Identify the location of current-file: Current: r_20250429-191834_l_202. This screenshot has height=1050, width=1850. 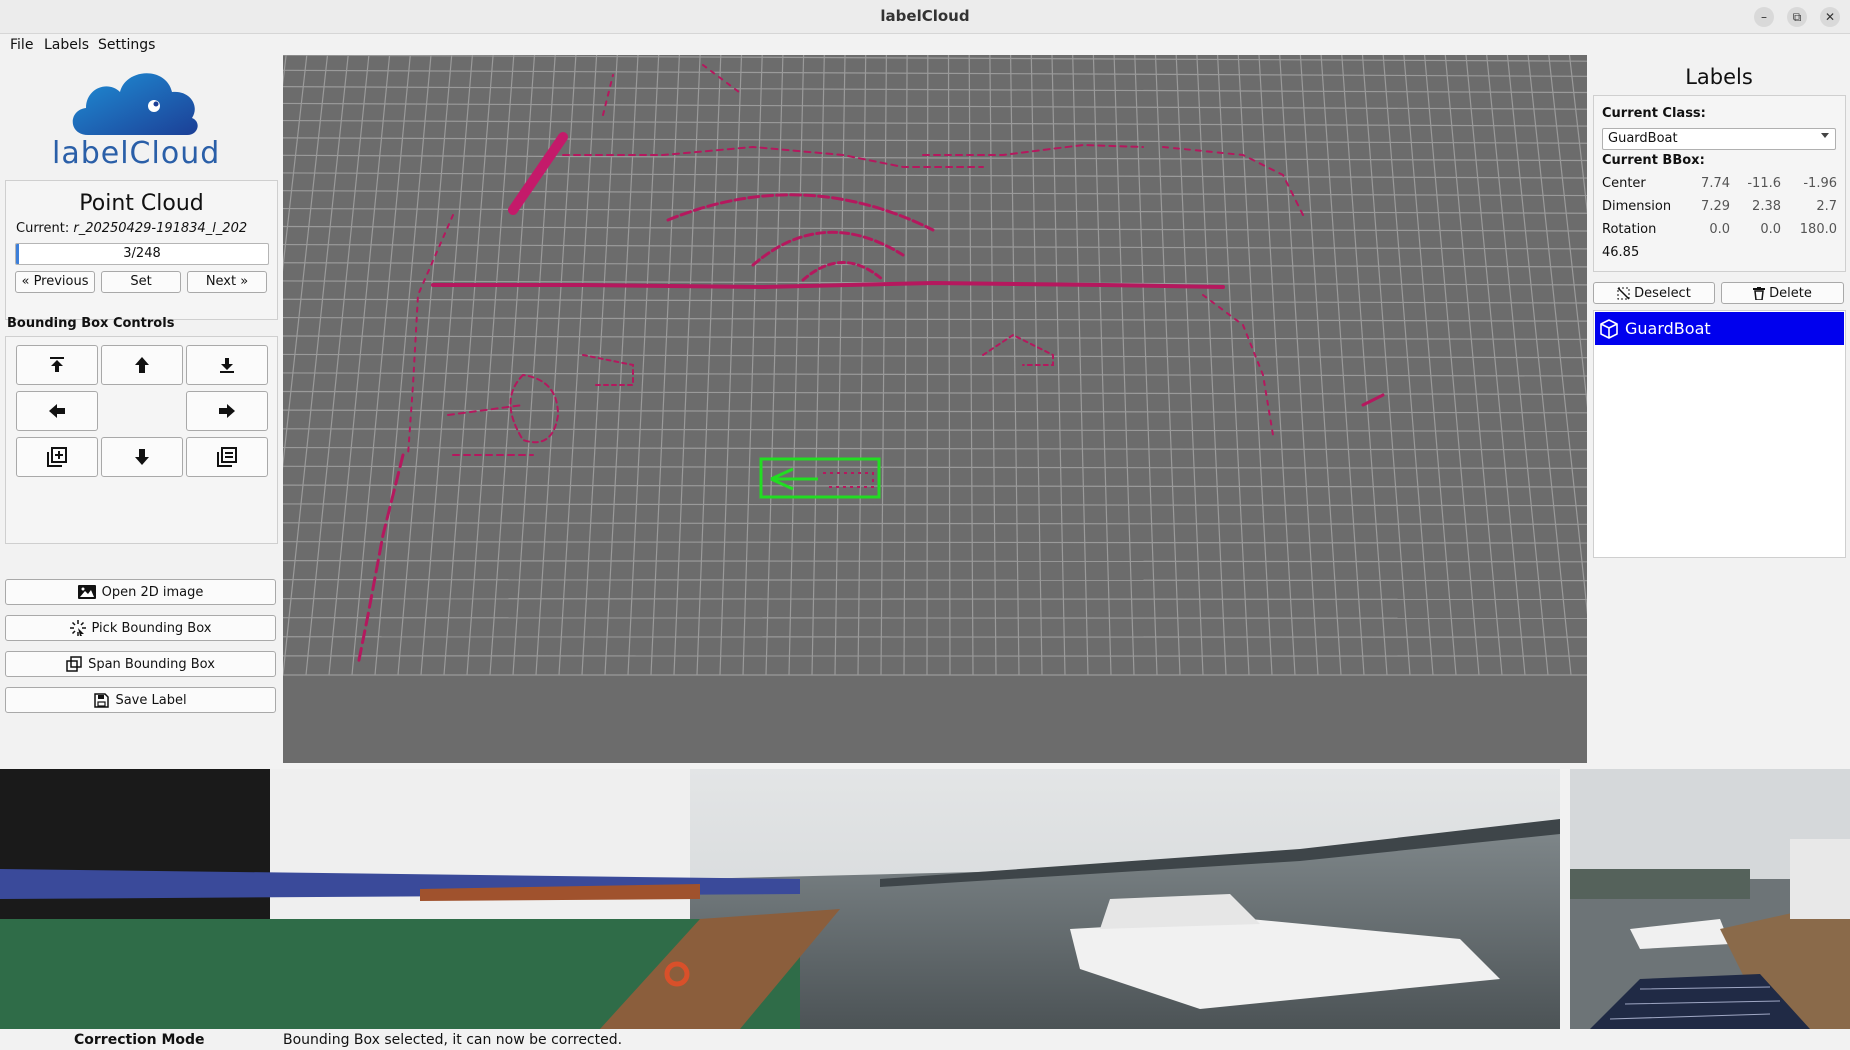
(143, 228).